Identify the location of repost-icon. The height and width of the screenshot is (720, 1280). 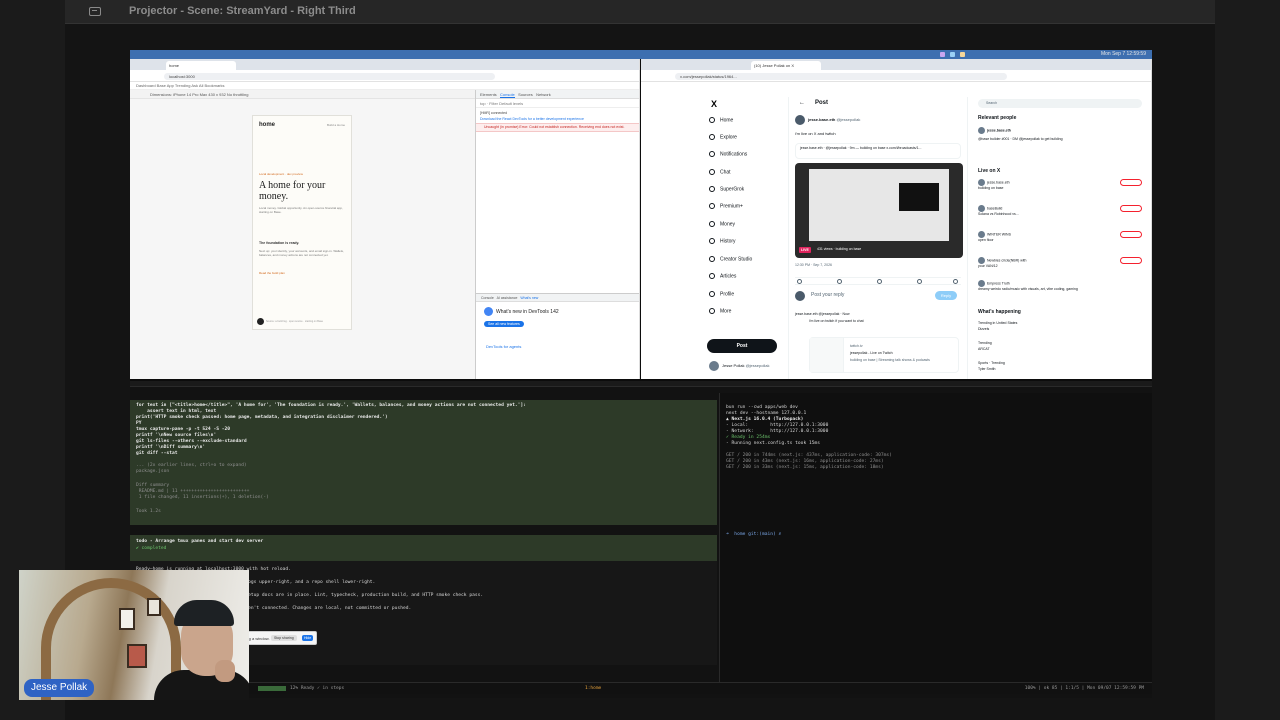
(839, 281).